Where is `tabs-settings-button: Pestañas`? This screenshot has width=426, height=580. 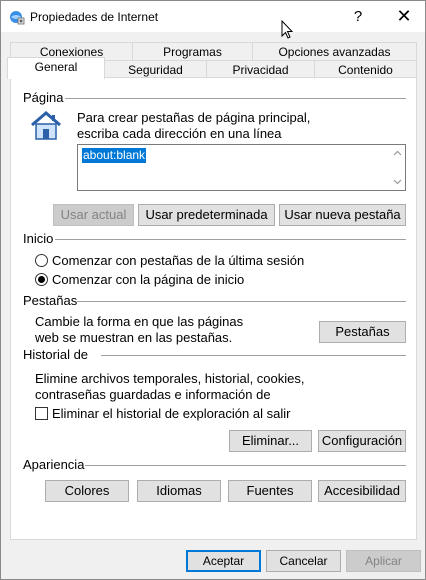
tabs-settings-button: Pestañas is located at coordinates (362, 332).